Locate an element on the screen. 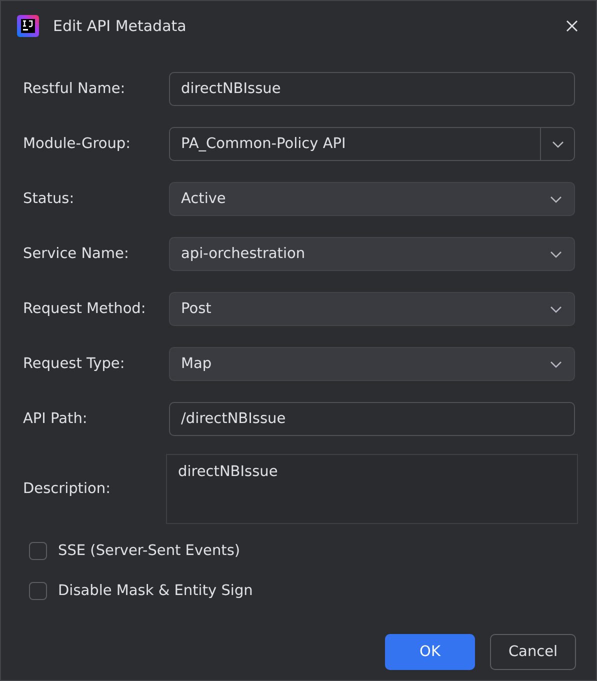 This screenshot has width=597, height=681. window-title: Edit API Metadata is located at coordinates (120, 26).